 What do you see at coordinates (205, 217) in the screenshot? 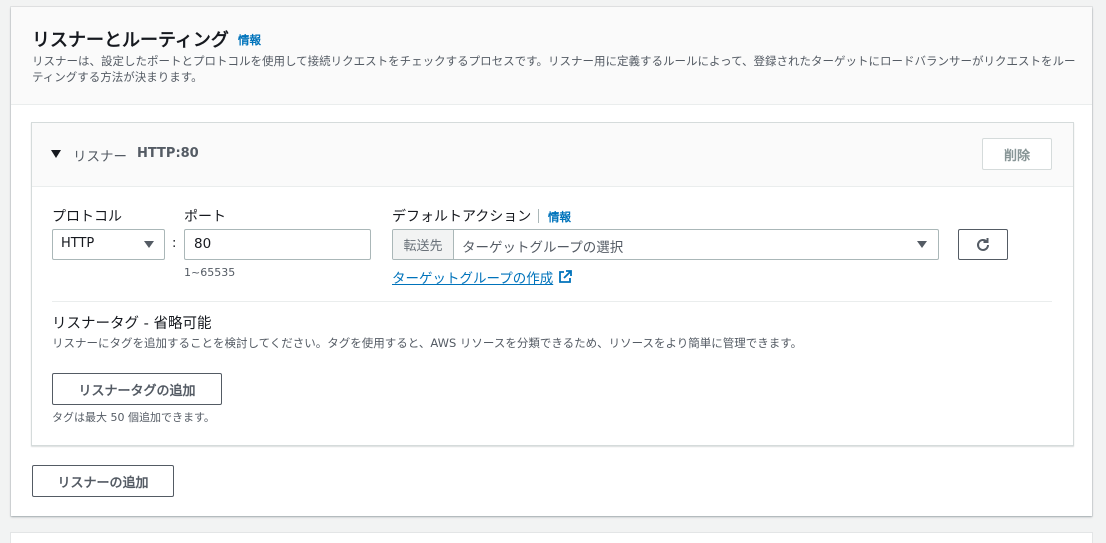
I see `port-label: ポート` at bounding box center [205, 217].